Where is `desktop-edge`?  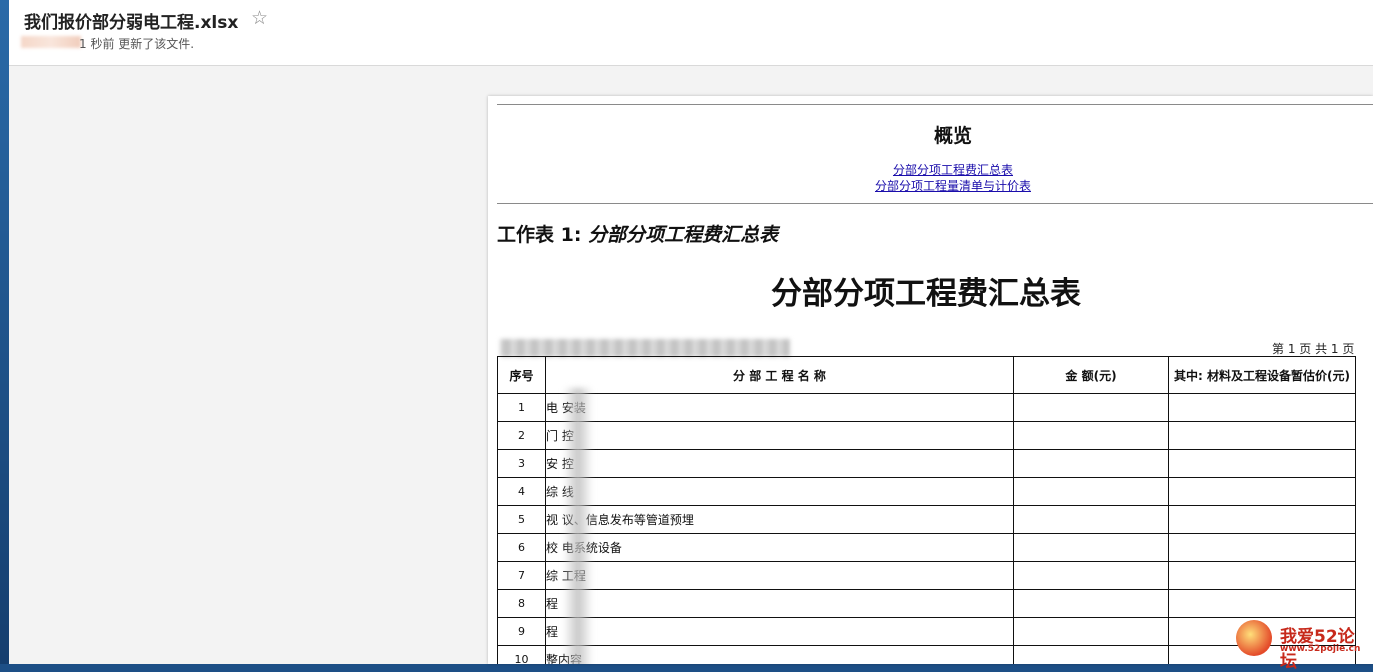
desktop-edge is located at coordinates (4, 332).